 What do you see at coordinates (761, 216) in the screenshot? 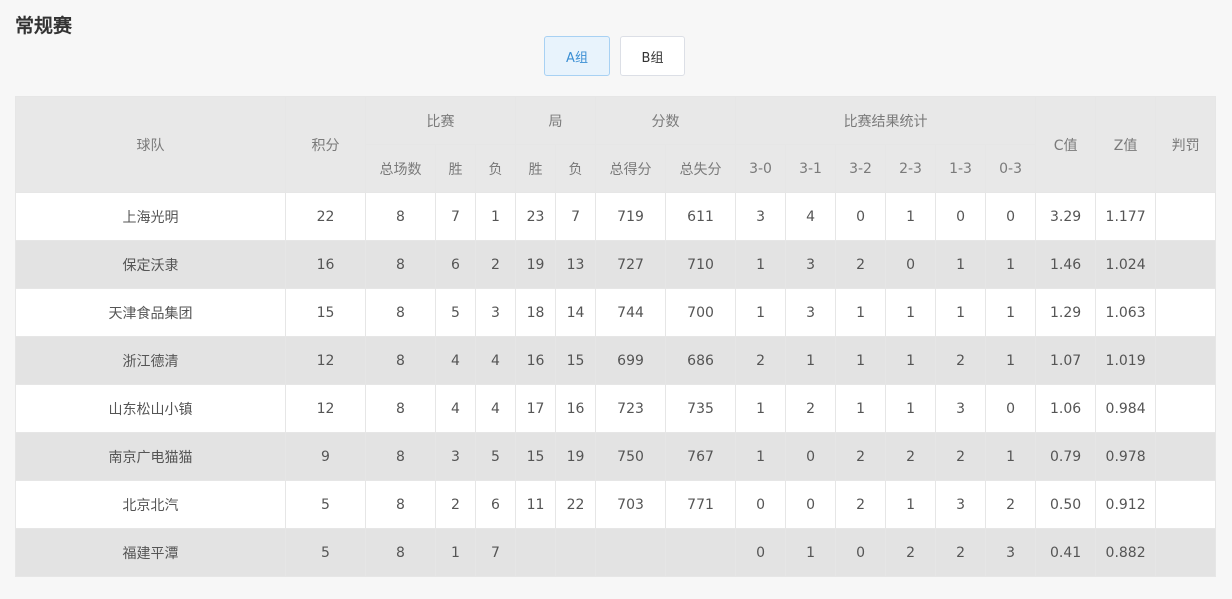
I see `cell-result-3-0: 3` at bounding box center [761, 216].